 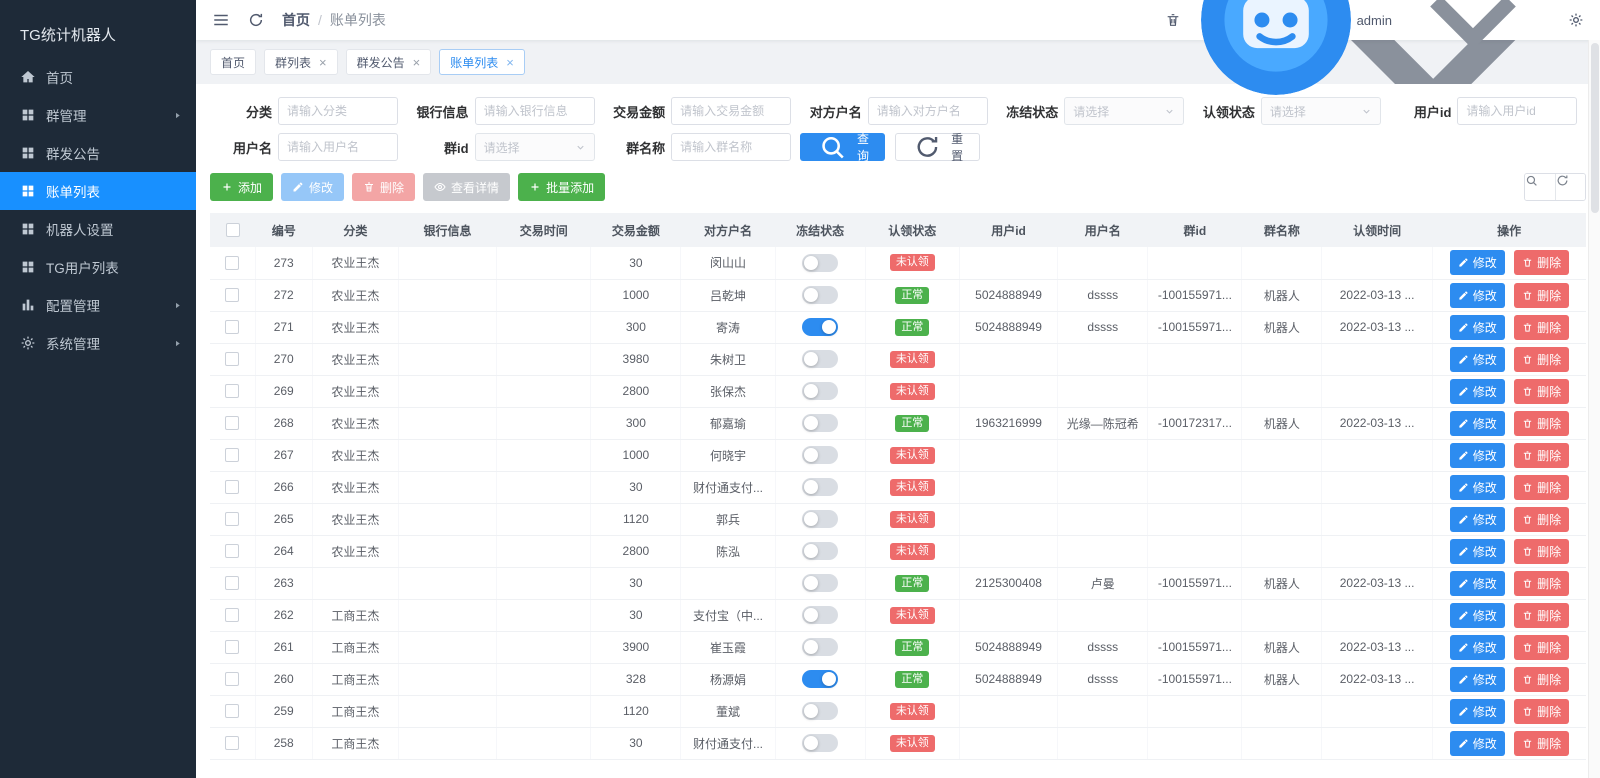 I want to click on sidebar-item-tg-user-list: TG用户列表, so click(x=98, y=267).